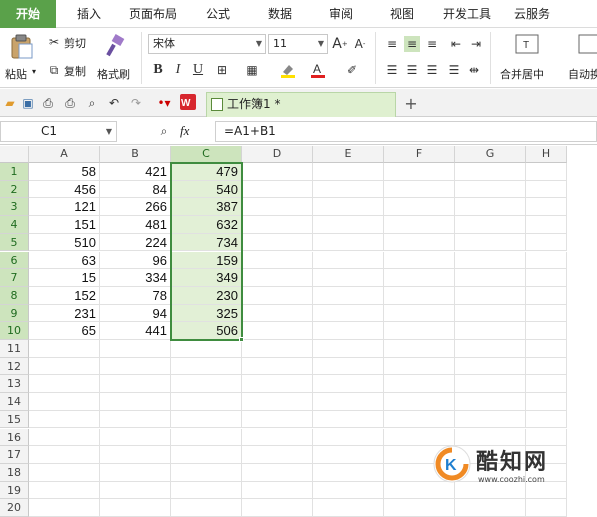 The image size is (597, 517). Describe the element at coordinates (490, 242) in the screenshot. I see `cell-g5` at that location.